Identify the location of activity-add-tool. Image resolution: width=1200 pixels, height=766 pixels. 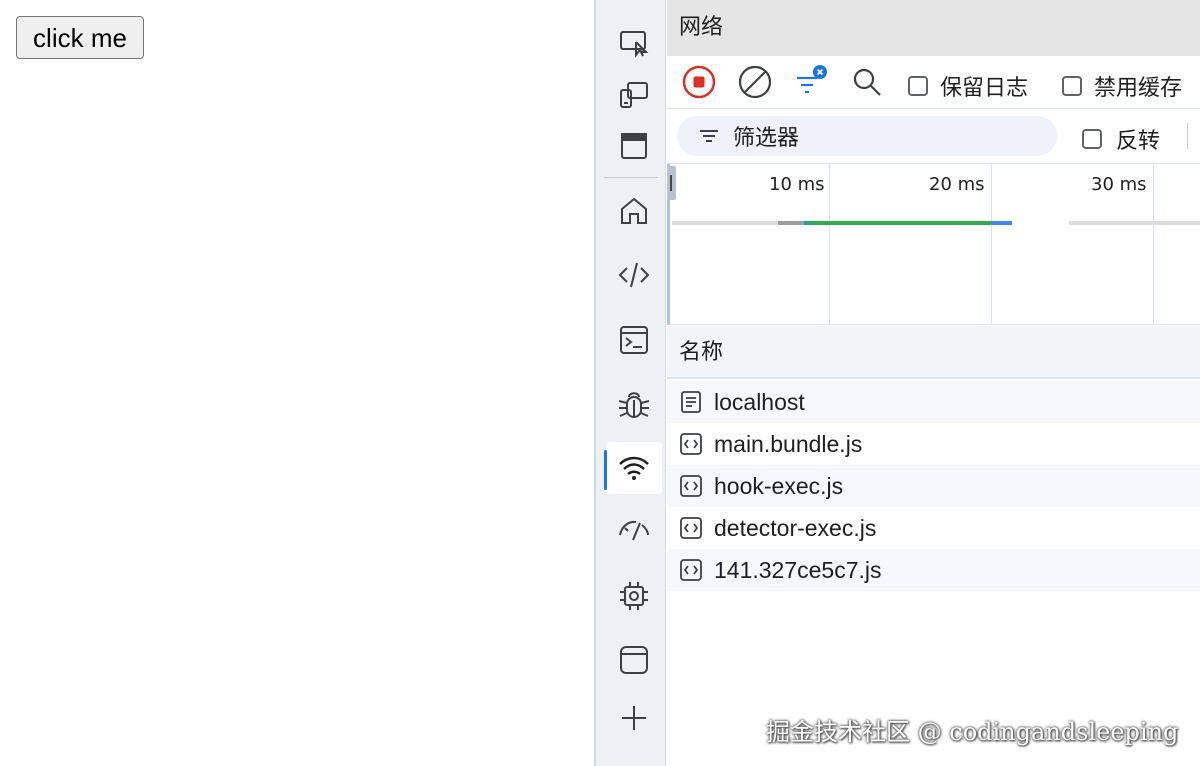
(634, 718).